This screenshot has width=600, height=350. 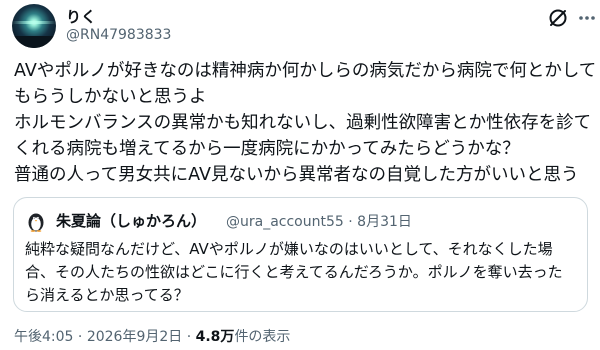 What do you see at coordinates (285, 222) in the screenshot?
I see `quoted-author-handle: @ura_account55` at bounding box center [285, 222].